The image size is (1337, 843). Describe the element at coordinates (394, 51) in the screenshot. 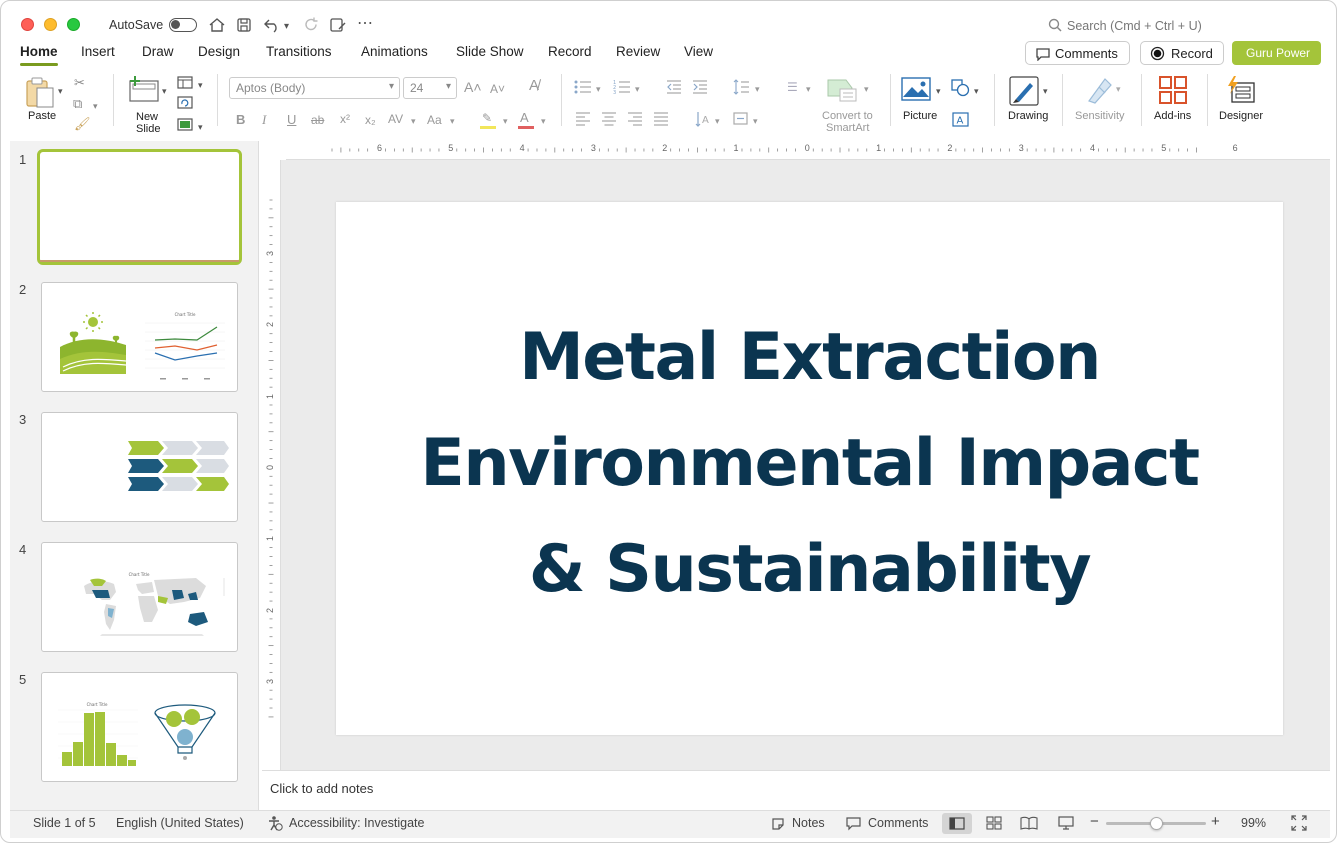

I see `tab-animations: Animations` at that location.